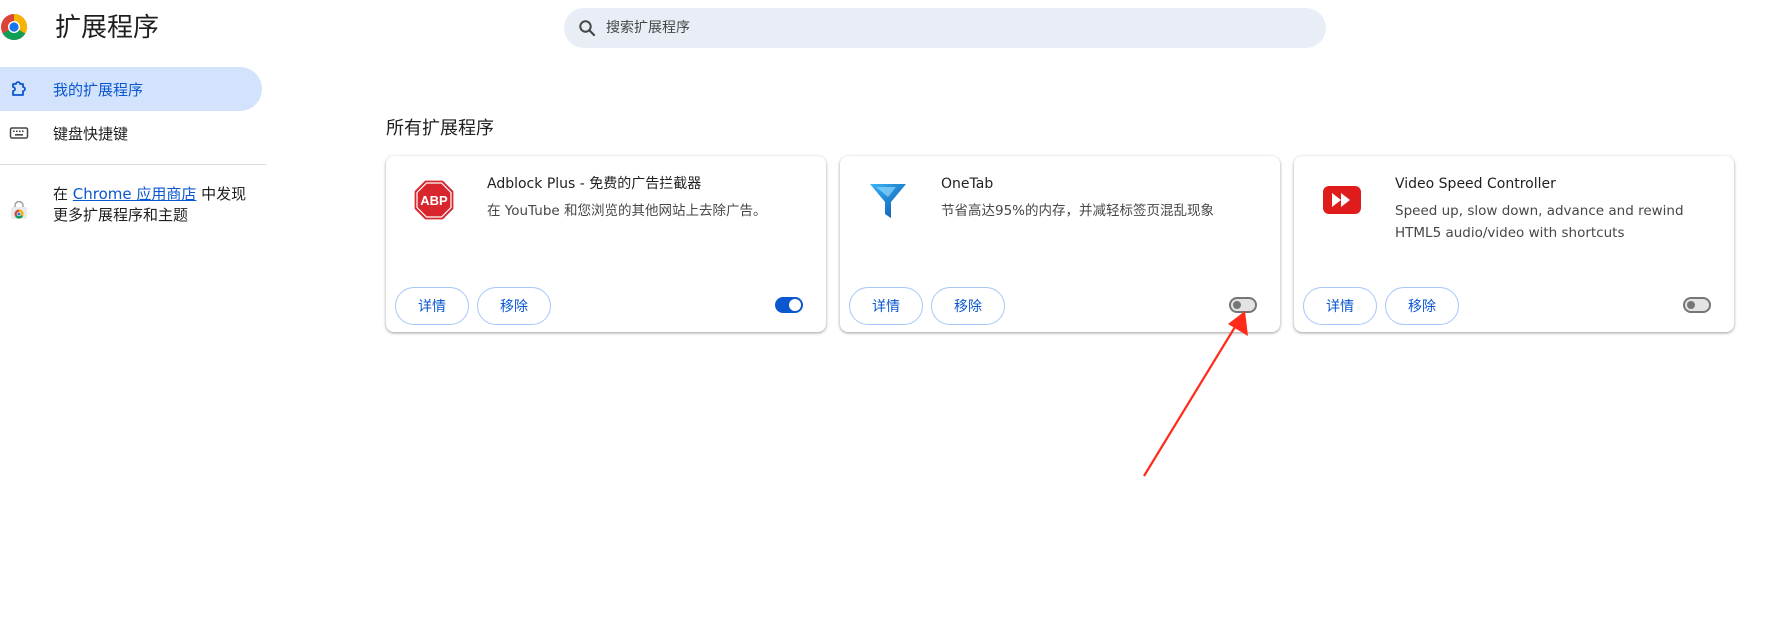 Image resolution: width=1766 pixels, height=631 pixels. Describe the element at coordinates (133, 164) in the screenshot. I see `sidebar-divider` at that location.